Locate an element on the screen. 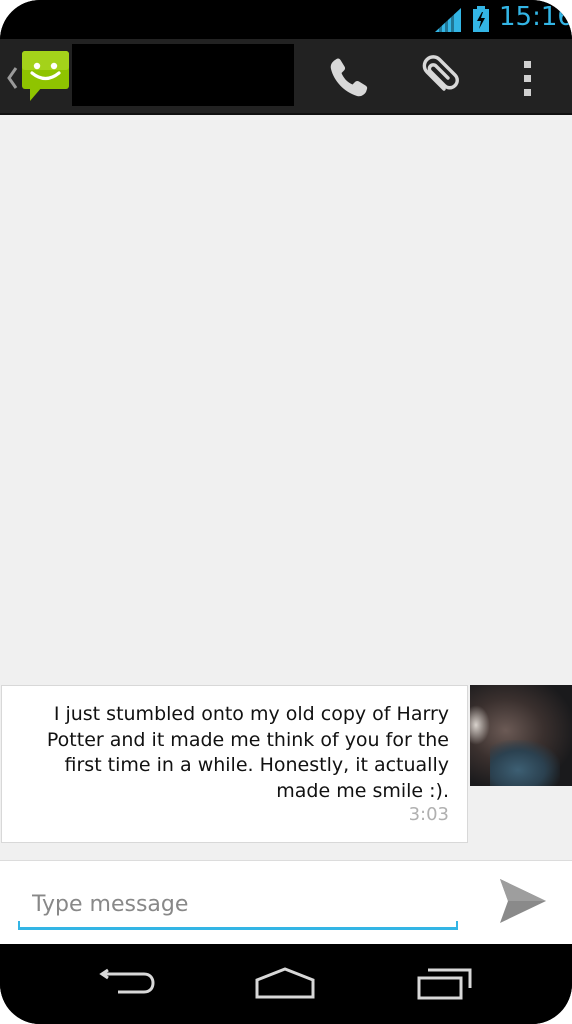 Image resolution: width=572 pixels, height=1024 pixels. contact-avatar is located at coordinates (521, 735).